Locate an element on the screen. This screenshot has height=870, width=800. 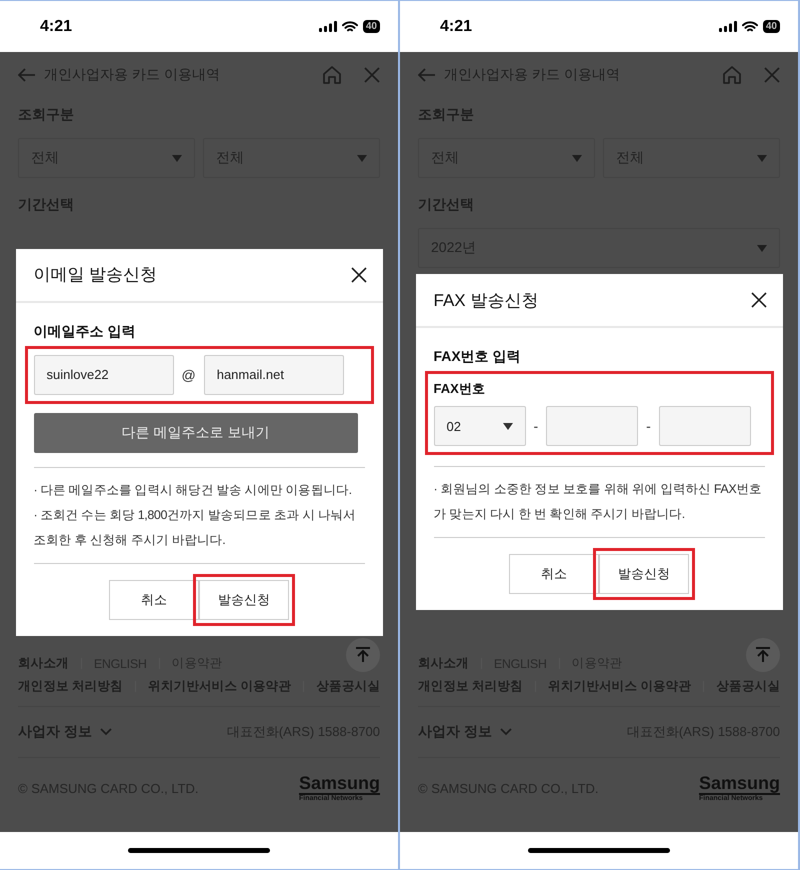
modal-title: 이메일 발송신청 is located at coordinates (96, 275).